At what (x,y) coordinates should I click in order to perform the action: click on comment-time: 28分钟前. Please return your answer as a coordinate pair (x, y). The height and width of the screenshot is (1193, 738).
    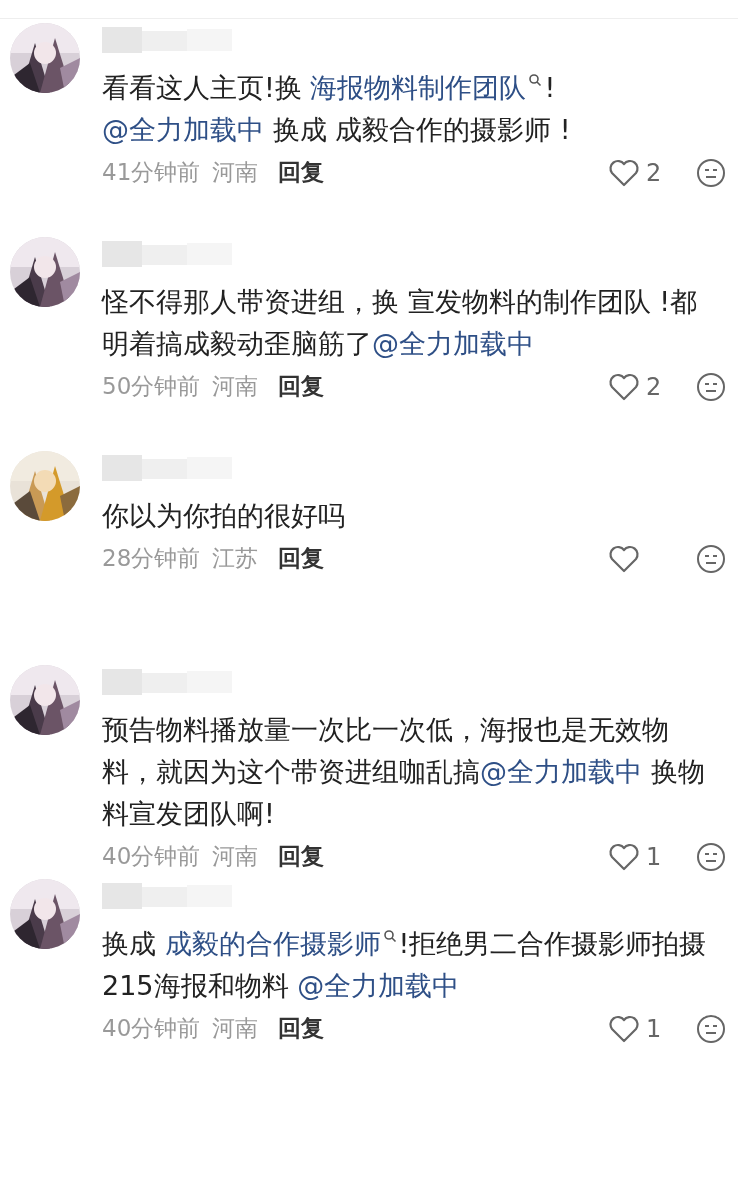
    Looking at the image, I should click on (151, 558).